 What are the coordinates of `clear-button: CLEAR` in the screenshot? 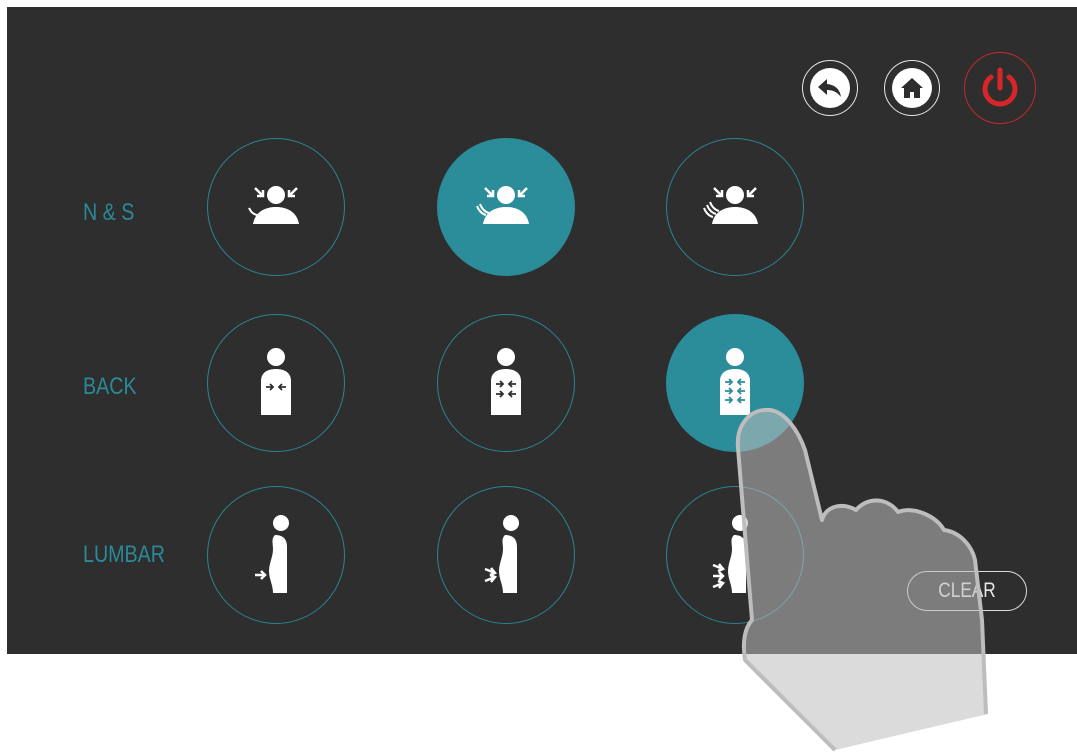 It's located at (967, 591).